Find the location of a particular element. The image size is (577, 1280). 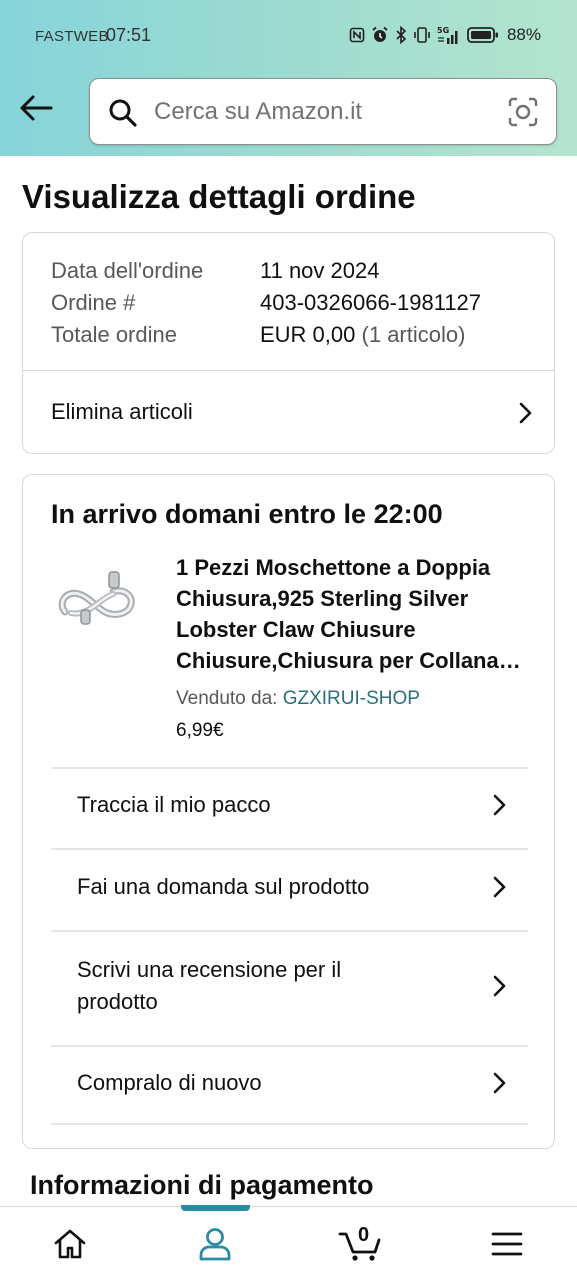

write-review-button: Scrivi una recensione per il prodotto is located at coordinates (289, 987).